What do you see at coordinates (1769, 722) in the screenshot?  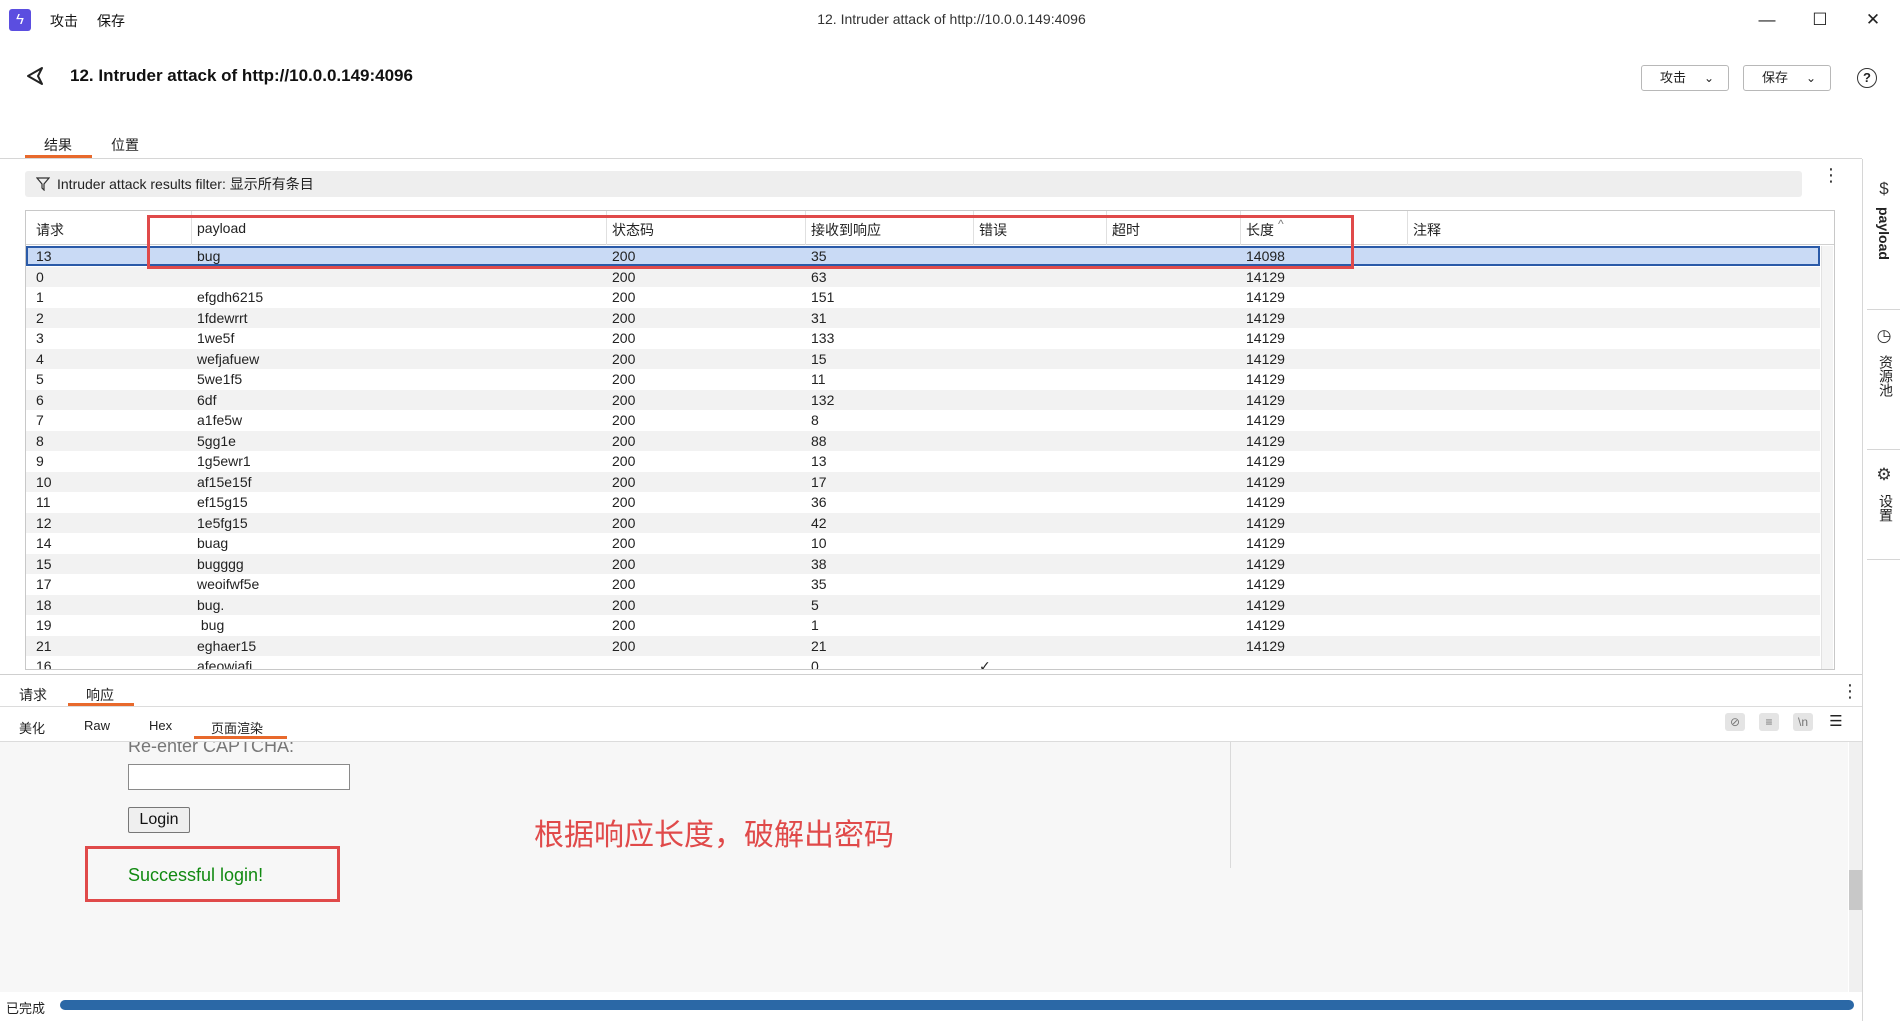 I see `wrap-lines-icon: ≡` at bounding box center [1769, 722].